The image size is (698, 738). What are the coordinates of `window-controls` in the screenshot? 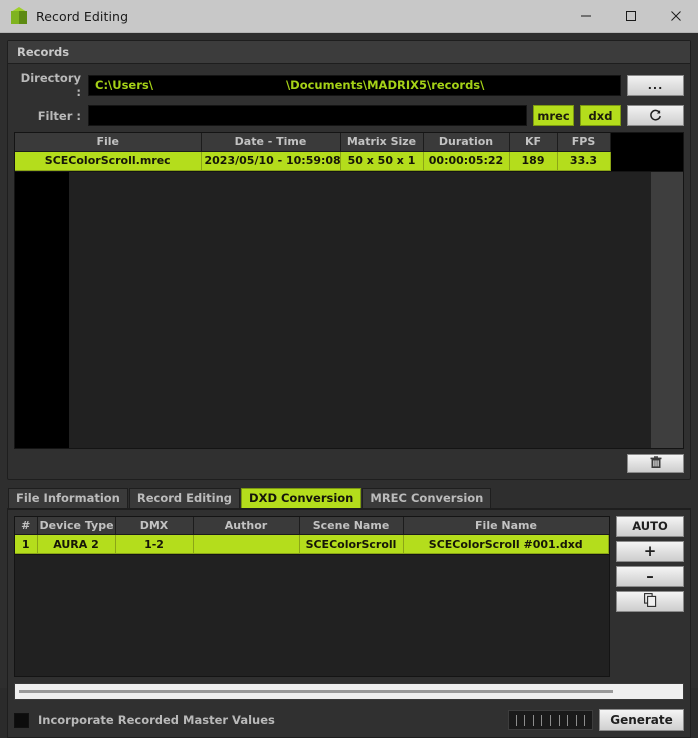 It's located at (630, 16).